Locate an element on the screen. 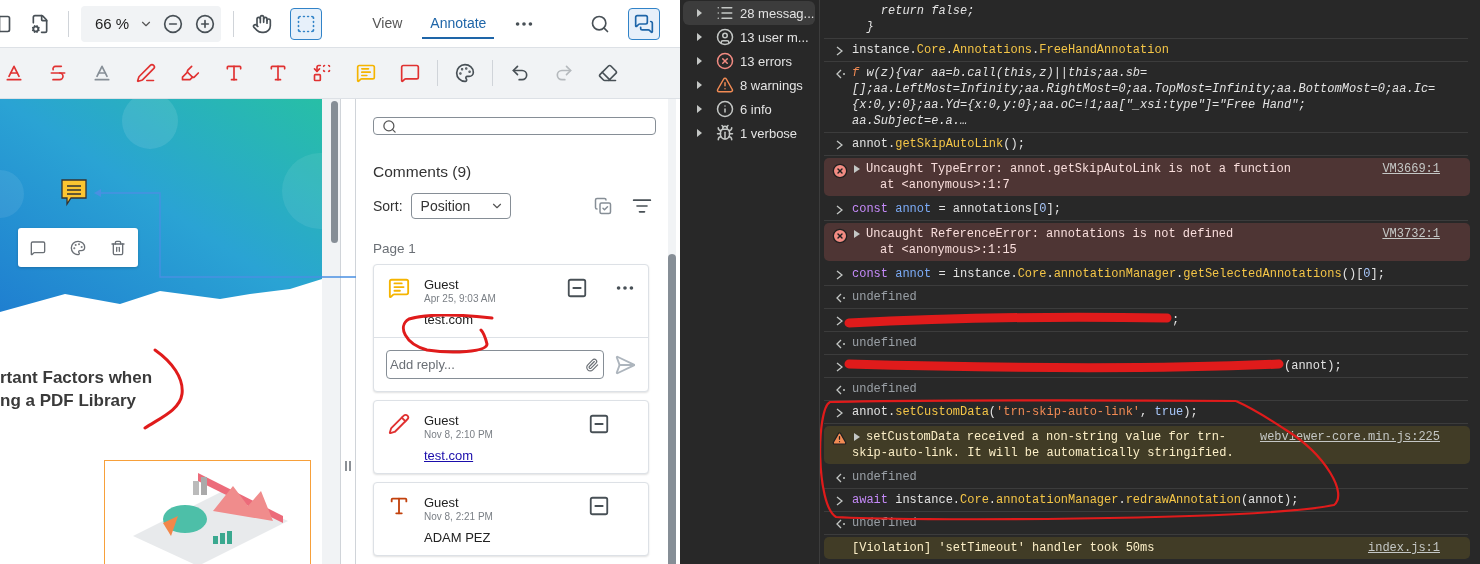 This screenshot has width=1480, height=564. trash-icon is located at coordinates (118, 247).